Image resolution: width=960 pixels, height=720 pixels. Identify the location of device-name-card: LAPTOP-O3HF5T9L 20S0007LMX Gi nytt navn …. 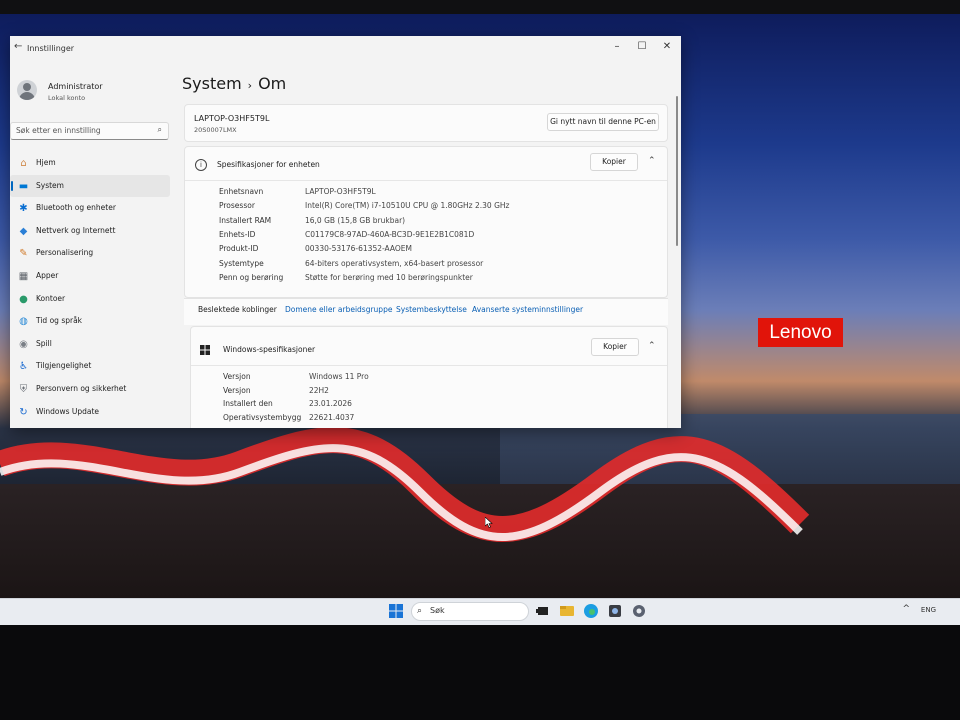
(426, 123).